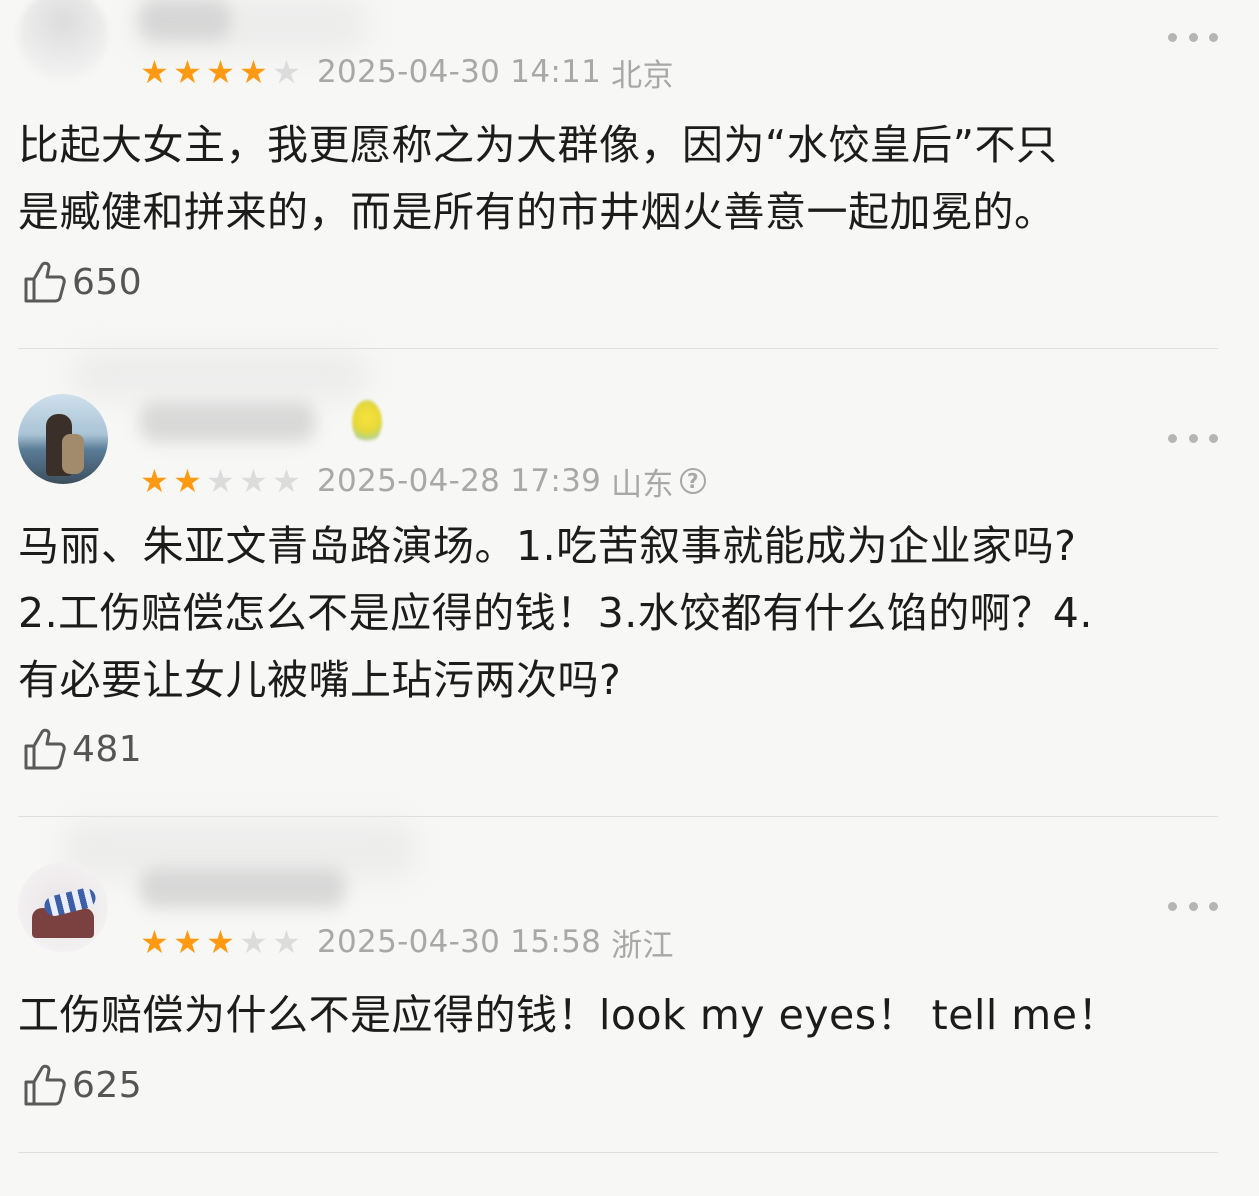 Image resolution: width=1259 pixels, height=1196 pixels. Describe the element at coordinates (107, 282) in the screenshot. I see `like-count: 650` at that location.